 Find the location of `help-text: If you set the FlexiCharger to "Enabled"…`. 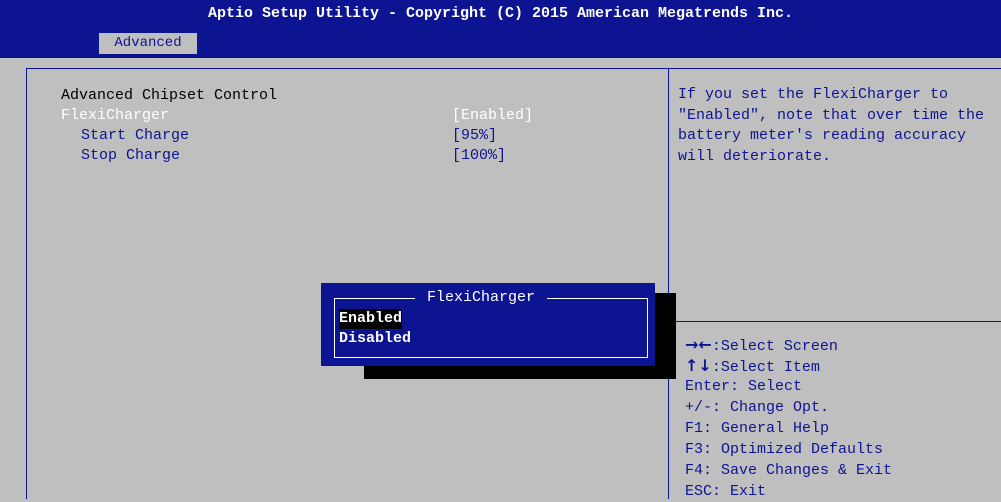

help-text: If you set the FlexiCharger to "Enabled"… is located at coordinates (831, 125).